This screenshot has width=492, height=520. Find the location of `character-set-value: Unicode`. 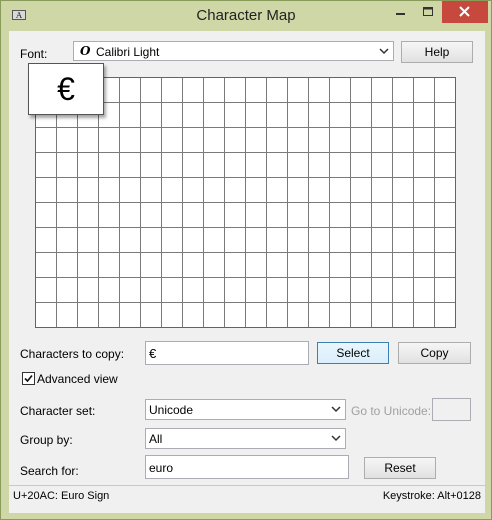

character-set-value: Unicode is located at coordinates (171, 410).